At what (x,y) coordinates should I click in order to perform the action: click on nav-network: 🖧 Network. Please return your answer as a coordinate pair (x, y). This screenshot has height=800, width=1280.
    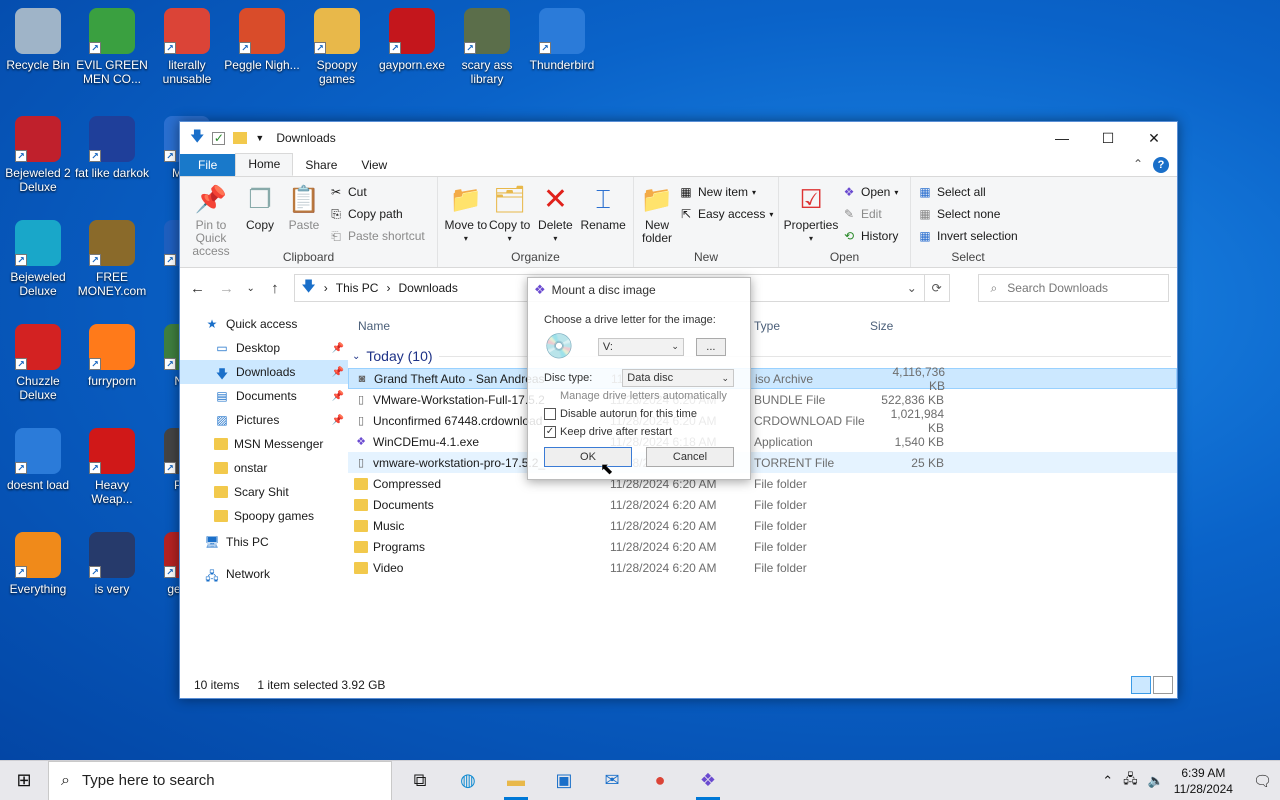
    Looking at the image, I should click on (264, 574).